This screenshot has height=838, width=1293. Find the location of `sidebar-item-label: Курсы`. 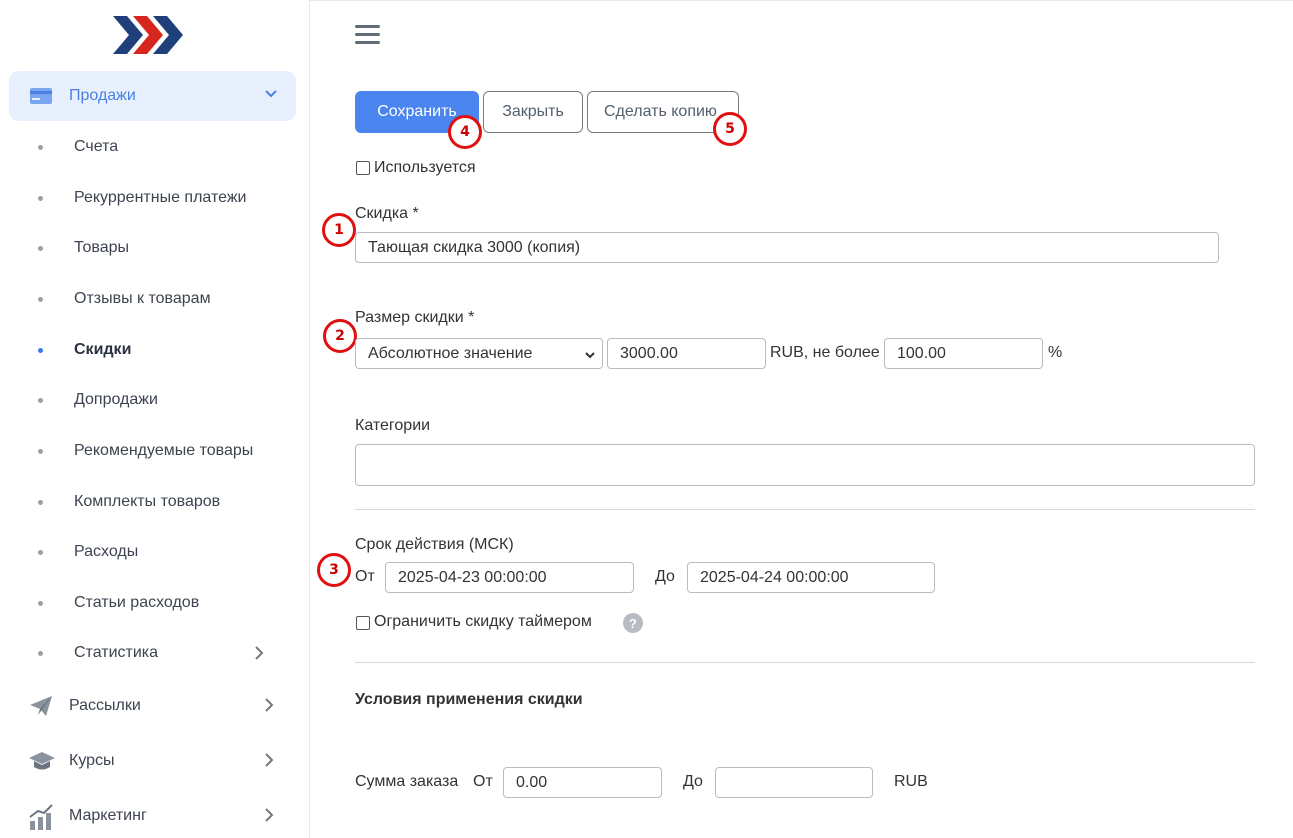

sidebar-item-label: Курсы is located at coordinates (92, 760).